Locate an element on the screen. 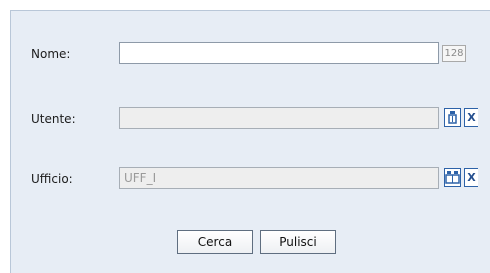  user-picker-button is located at coordinates (452, 117).